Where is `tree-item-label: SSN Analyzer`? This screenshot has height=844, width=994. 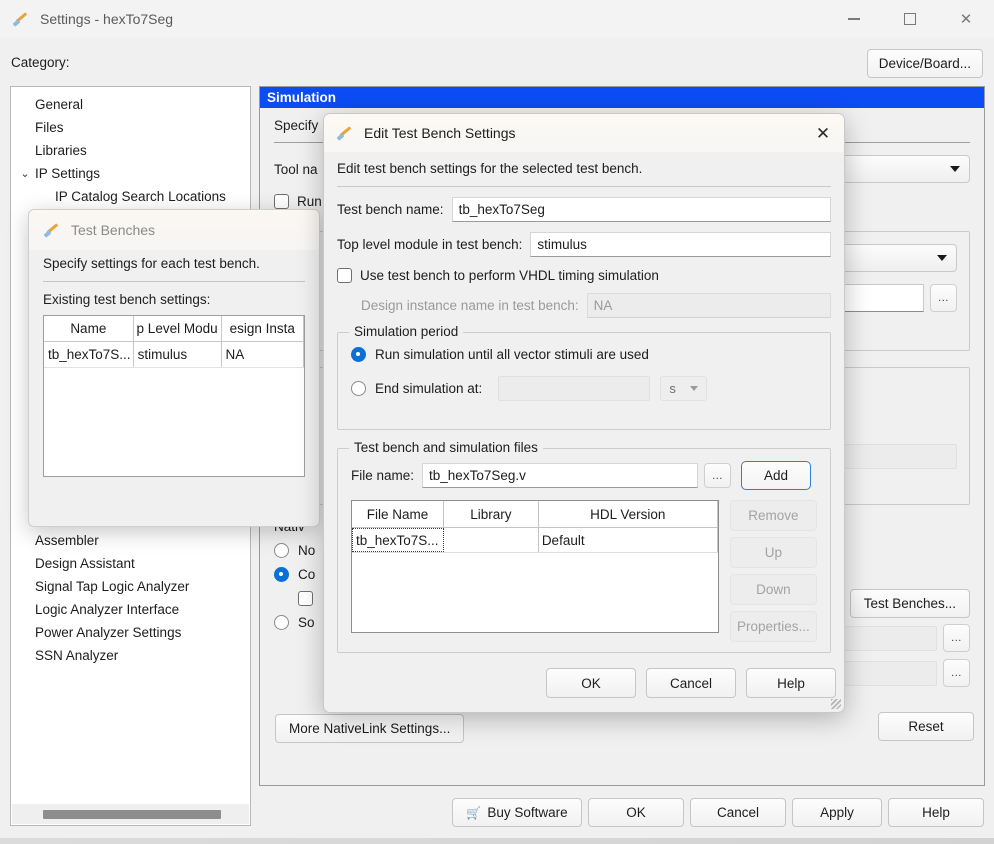
tree-item-label: SSN Analyzer is located at coordinates (77, 655).